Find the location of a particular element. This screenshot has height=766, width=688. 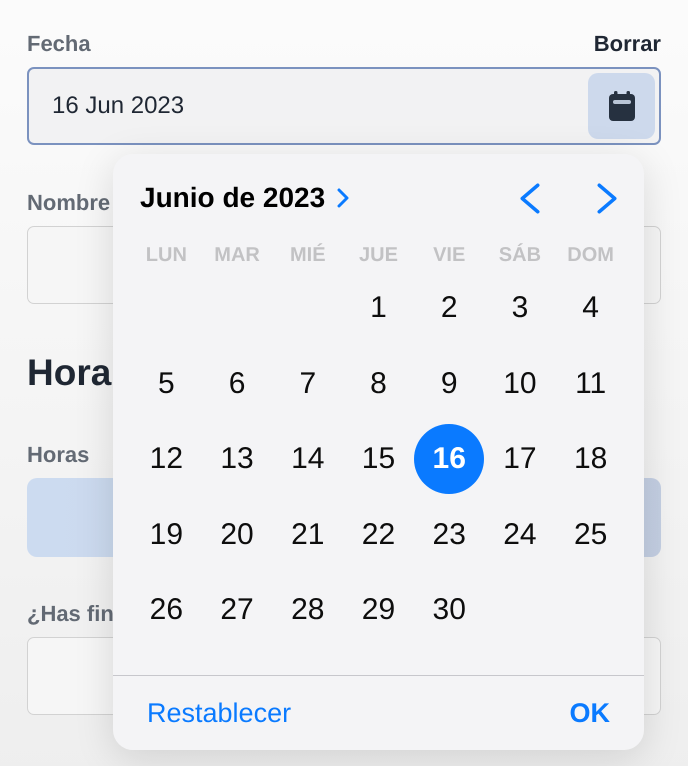

day-button: 12 is located at coordinates (166, 459).